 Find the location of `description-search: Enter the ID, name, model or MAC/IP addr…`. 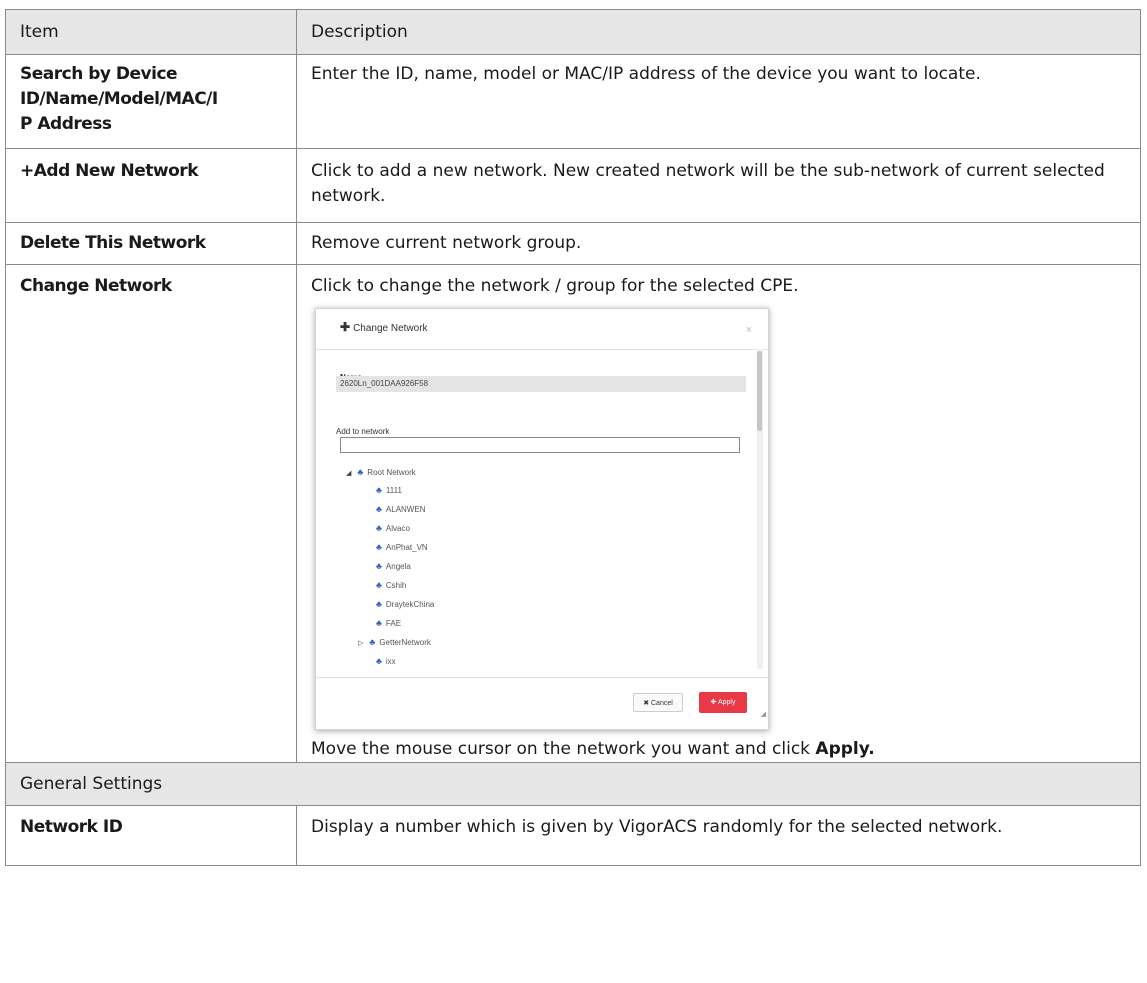

description-search: Enter the ID, name, model or MAC/IP addr… is located at coordinates (718, 101).